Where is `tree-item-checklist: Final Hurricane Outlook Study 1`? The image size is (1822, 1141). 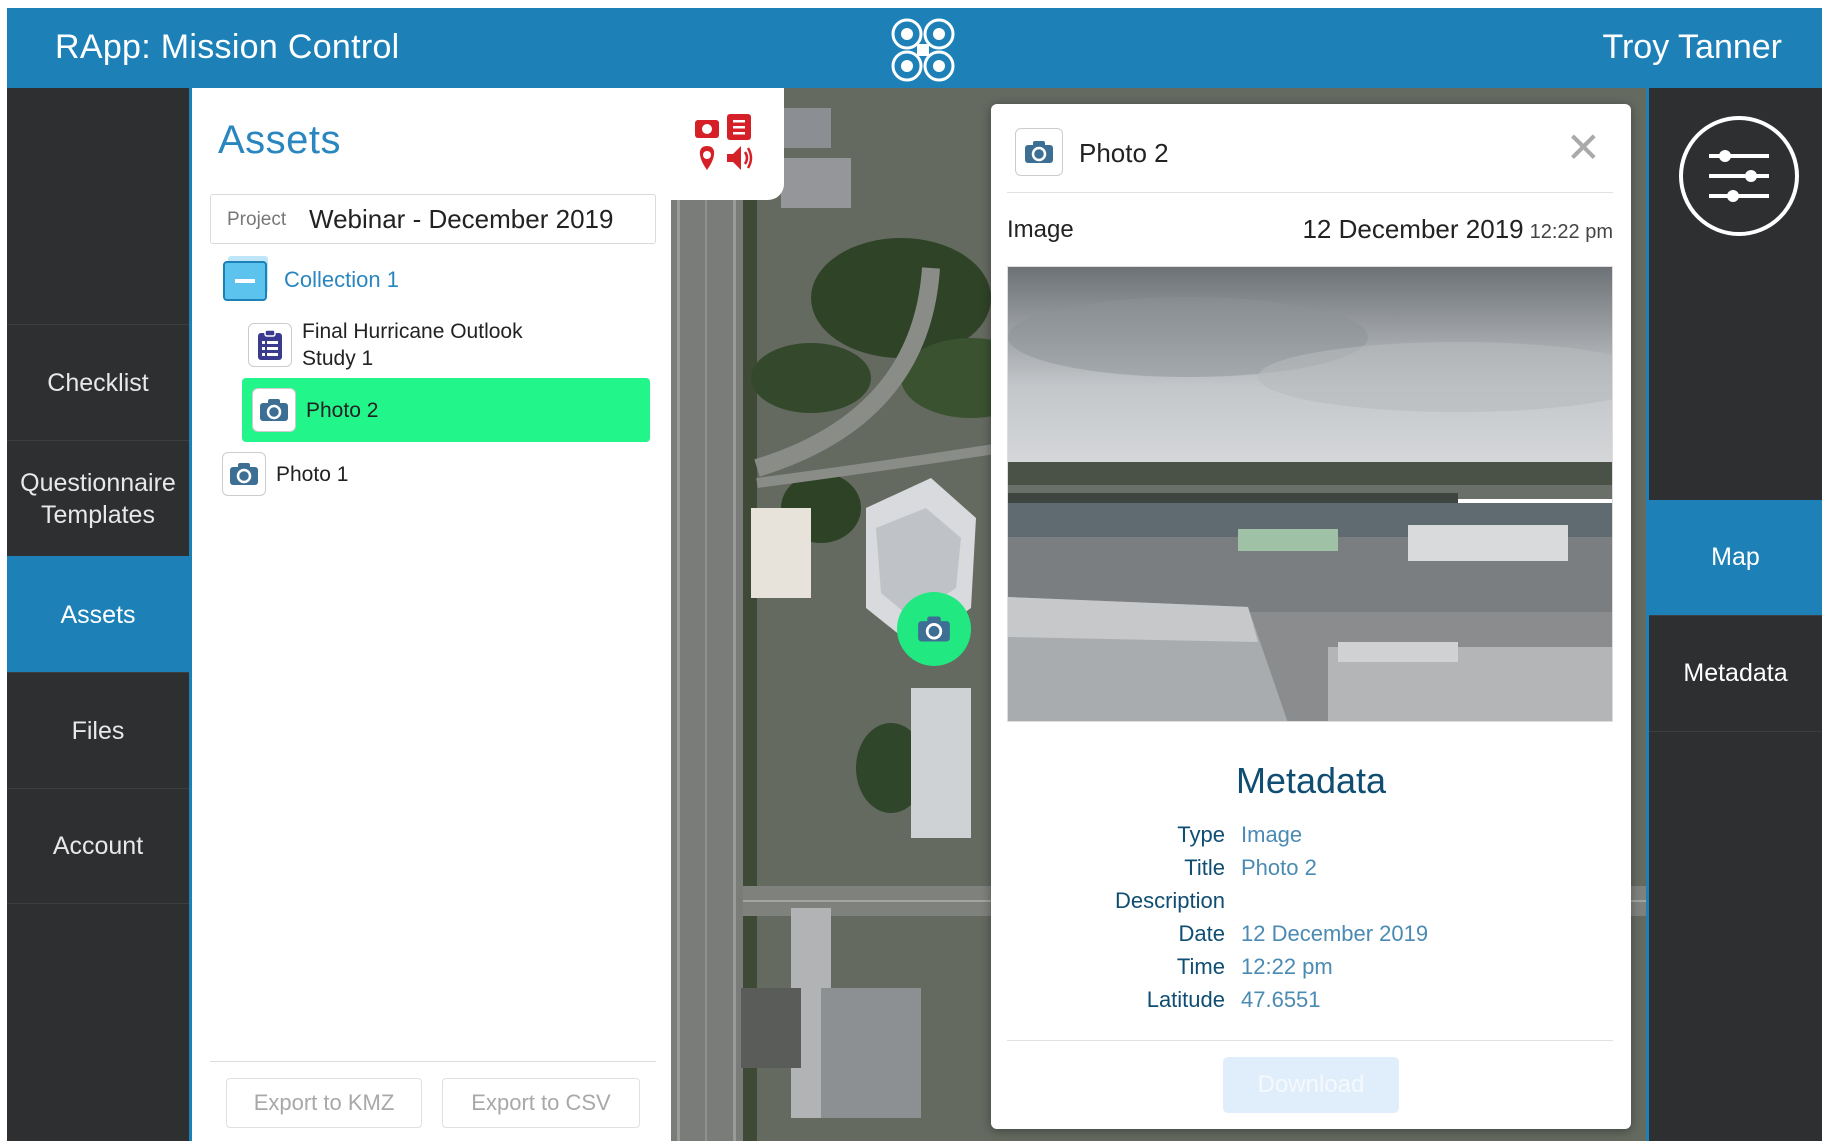
tree-item-checklist: Final Hurricane Outlook Study 1 is located at coordinates (390, 345).